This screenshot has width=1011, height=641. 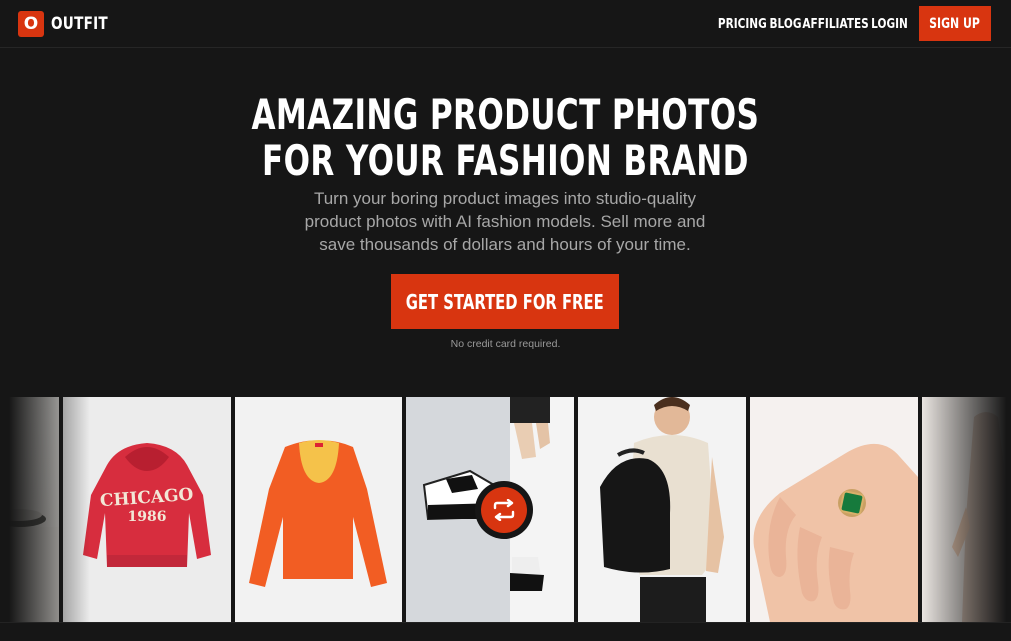 I want to click on sign-up-label: SIGN UP, so click(x=955, y=23).